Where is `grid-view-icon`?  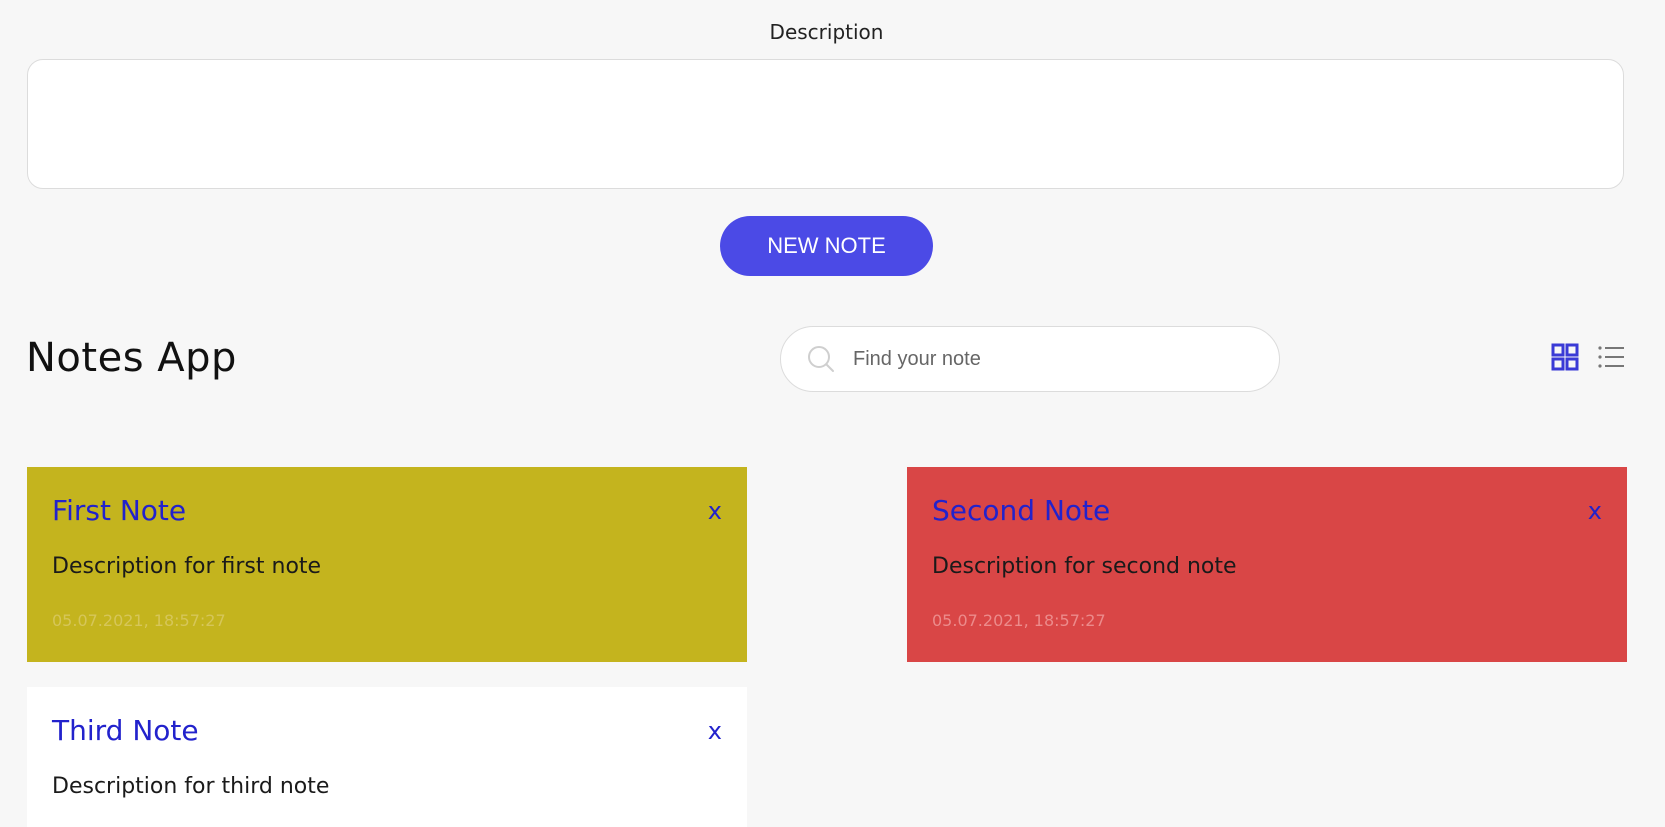 grid-view-icon is located at coordinates (1565, 359).